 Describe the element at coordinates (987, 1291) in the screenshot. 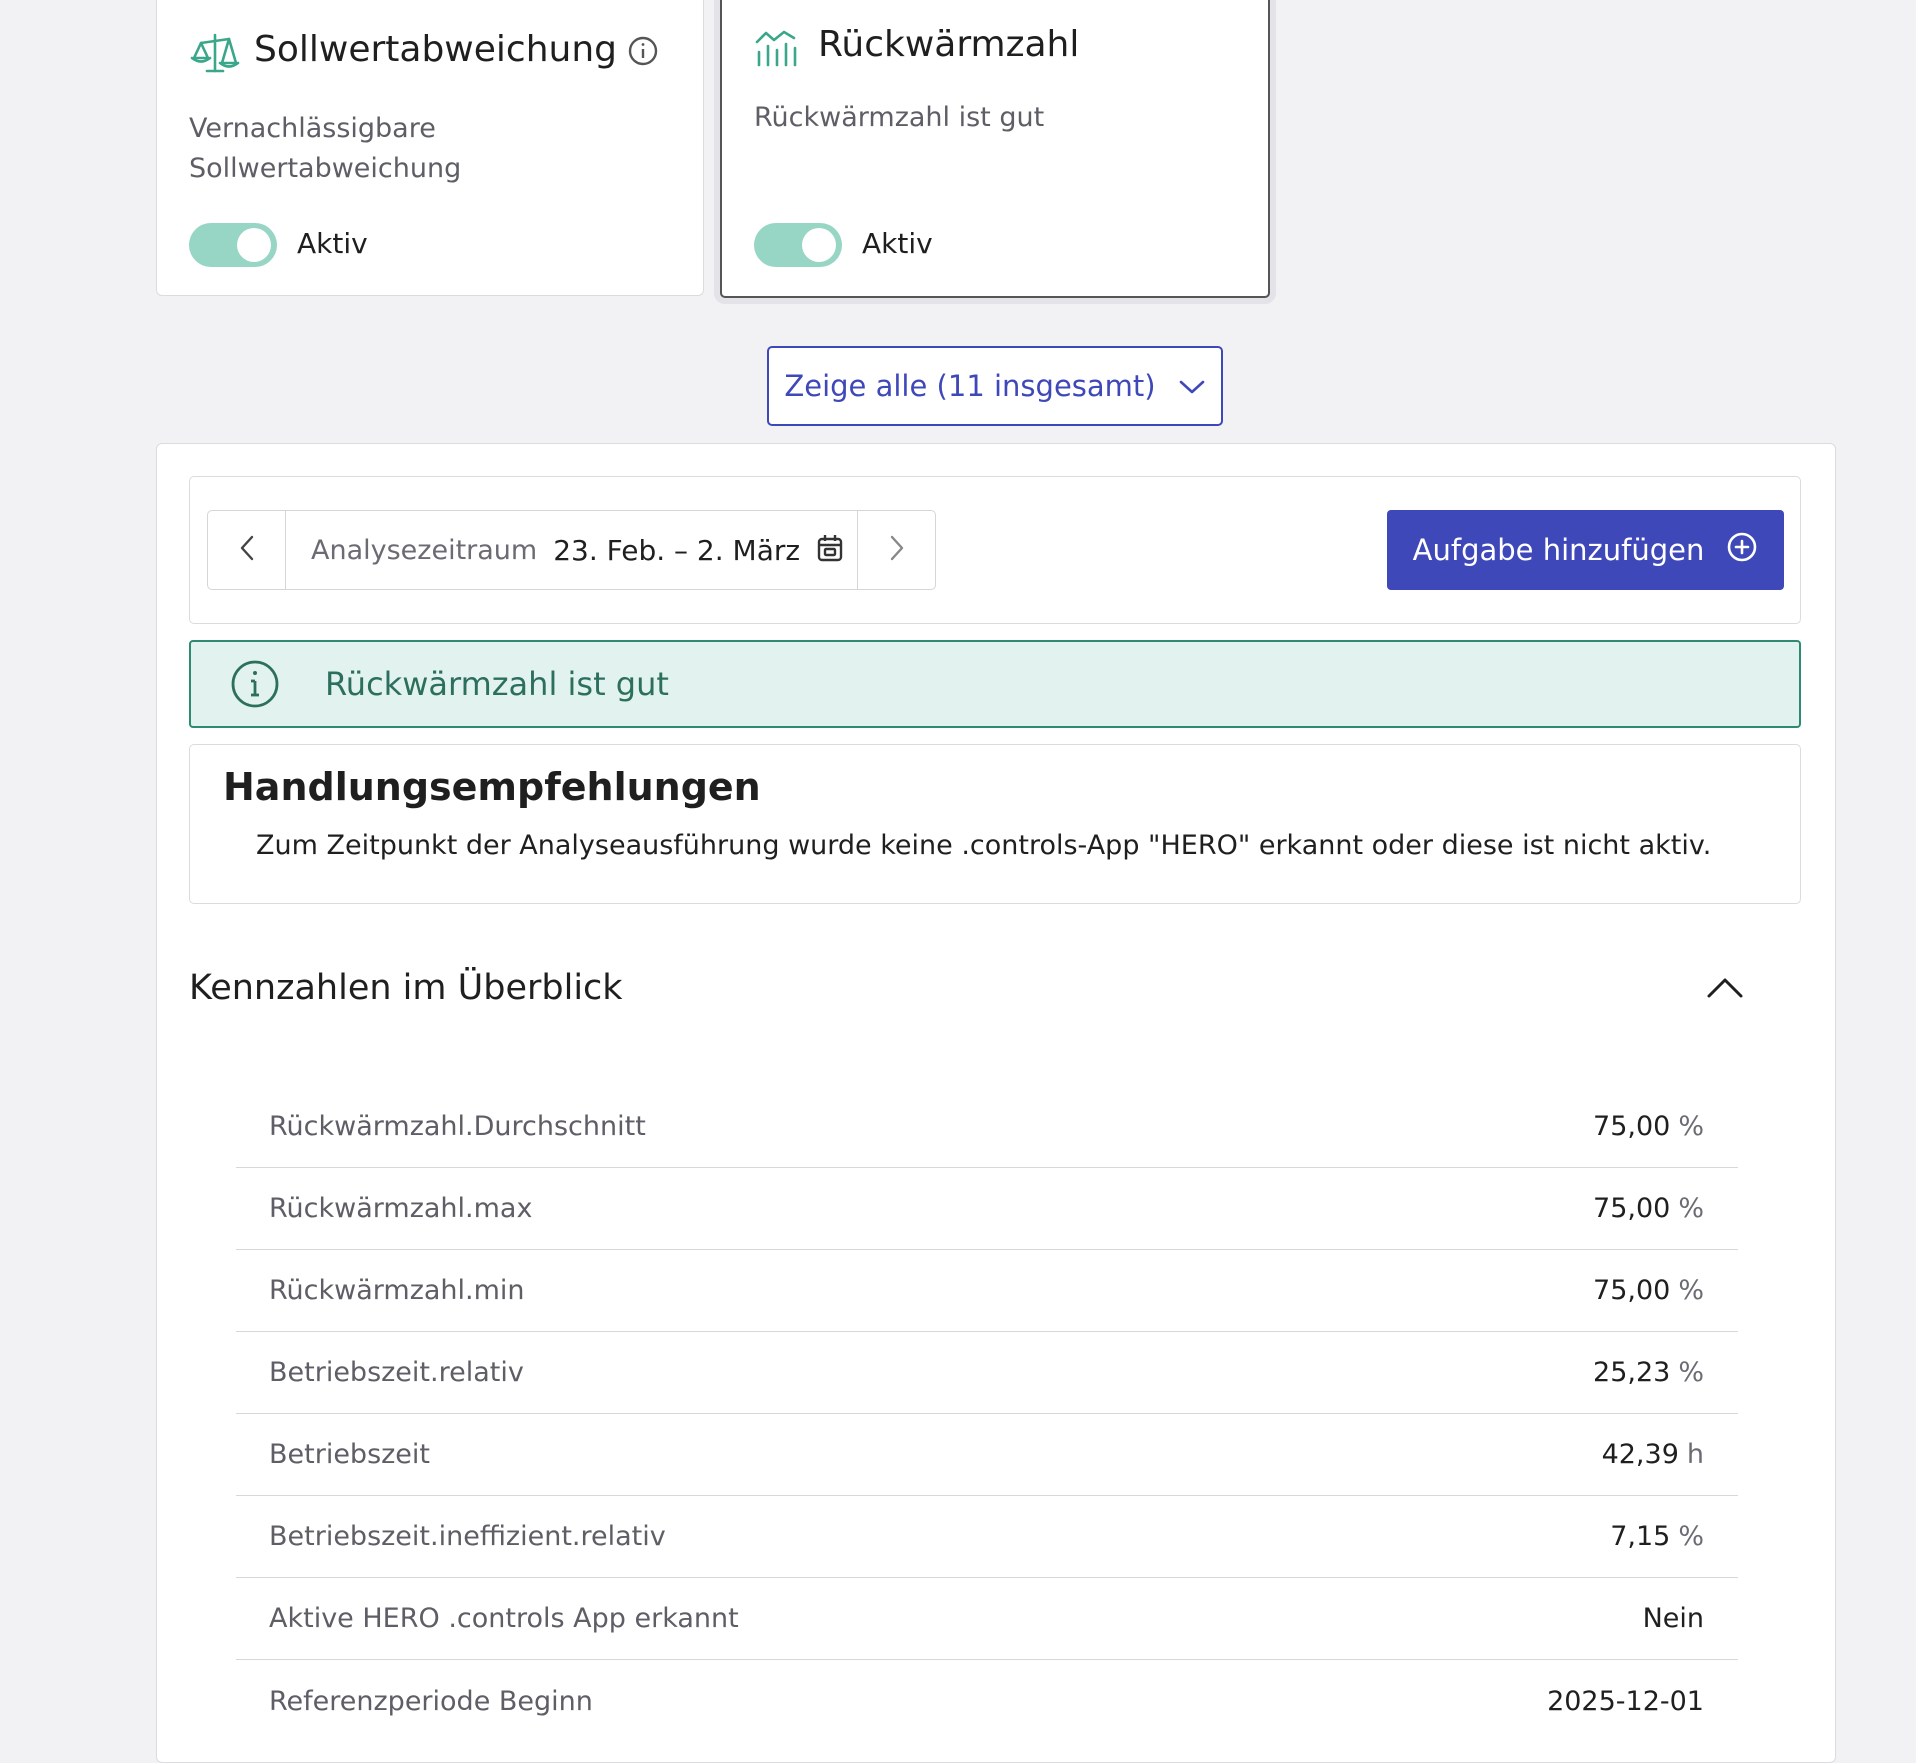

I see `table-row: Rückwärmzahl.min 75,00%` at that location.